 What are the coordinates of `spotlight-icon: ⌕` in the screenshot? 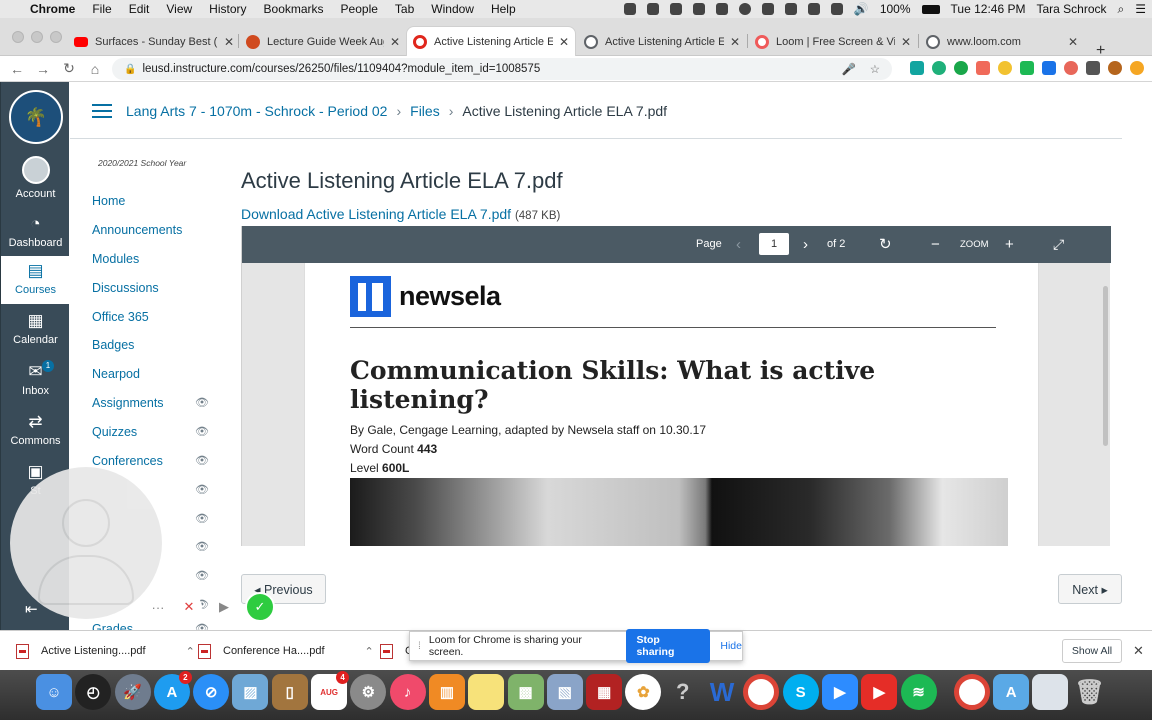 It's located at (1121, 9).